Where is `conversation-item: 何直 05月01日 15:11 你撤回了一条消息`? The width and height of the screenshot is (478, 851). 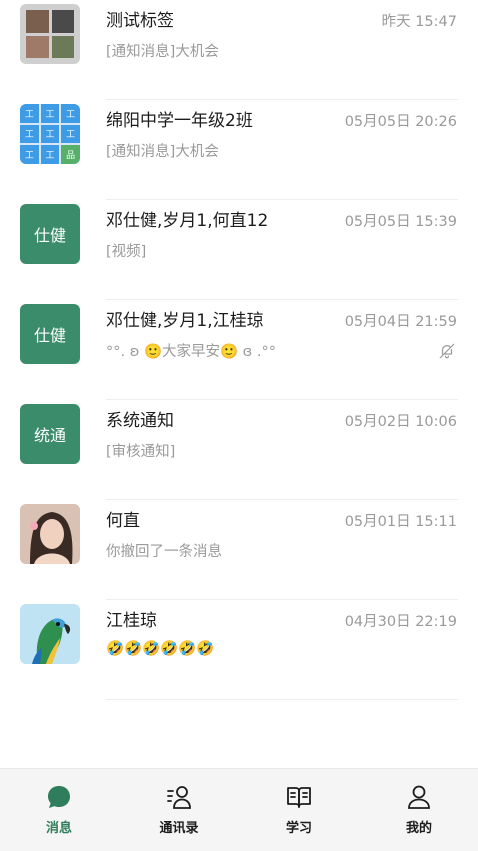 conversation-item: 何直 05月01日 15:11 你撤回了一条消息 is located at coordinates (239, 550).